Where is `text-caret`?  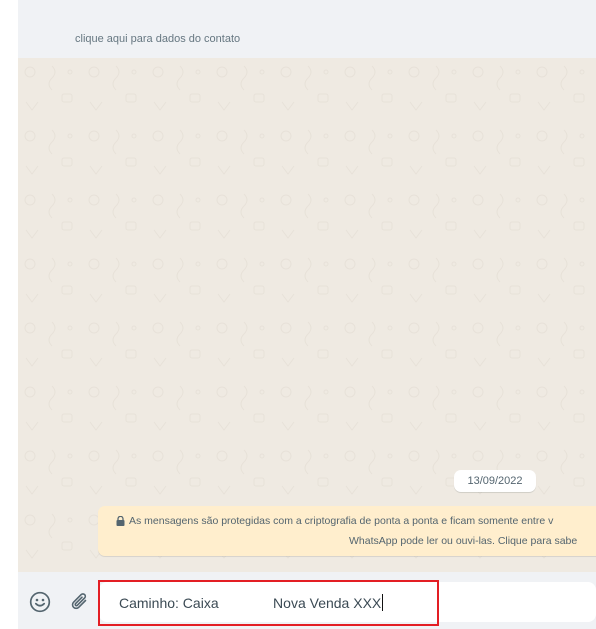
text-caret is located at coordinates (383, 602).